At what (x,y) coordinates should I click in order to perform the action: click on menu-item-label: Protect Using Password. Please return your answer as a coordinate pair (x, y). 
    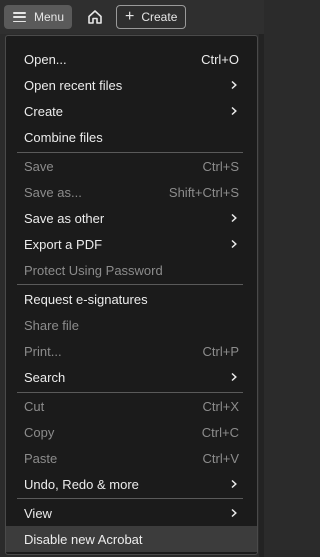
    Looking at the image, I should click on (93, 270).